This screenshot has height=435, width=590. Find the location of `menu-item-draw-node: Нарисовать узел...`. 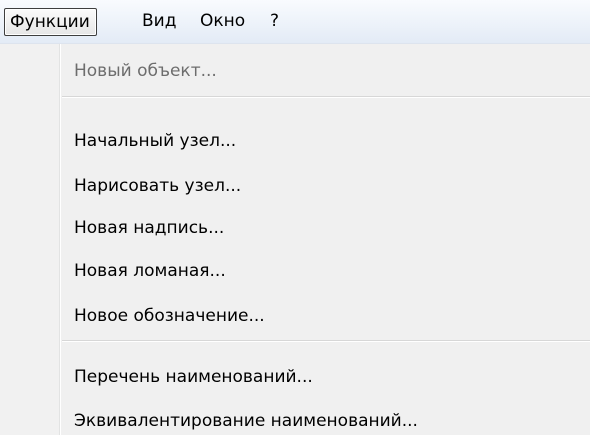

menu-item-draw-node: Нарисовать узел... is located at coordinates (157, 186).